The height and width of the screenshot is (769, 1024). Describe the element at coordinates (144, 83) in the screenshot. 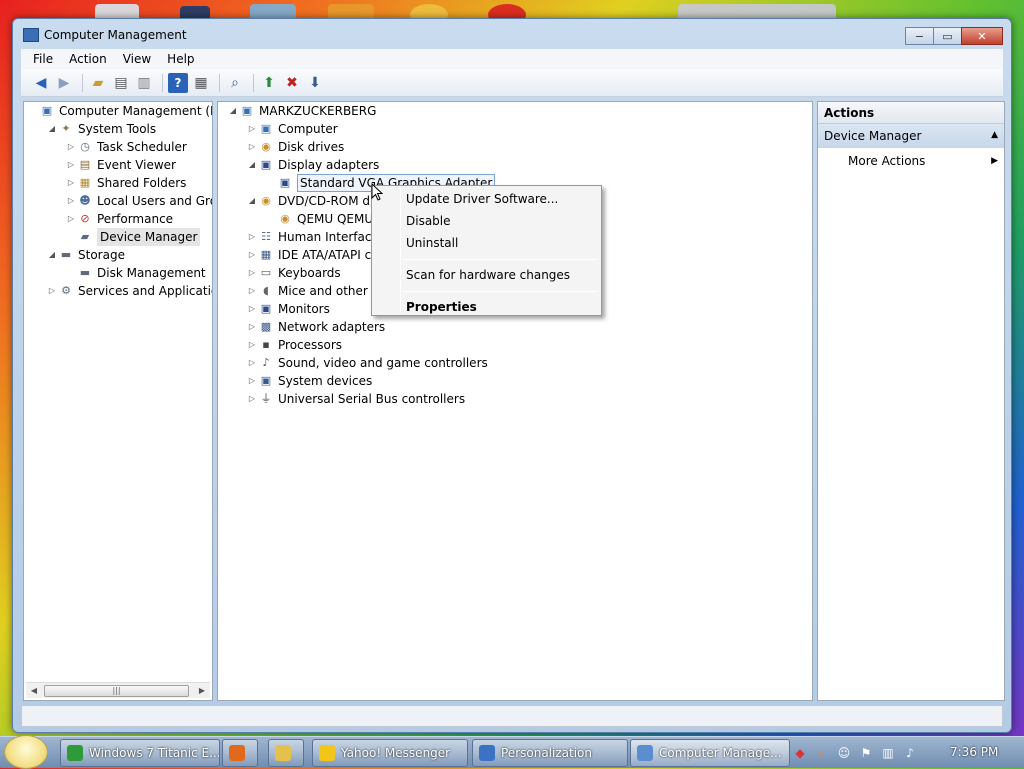

I see `export-list-icon: ▥` at that location.